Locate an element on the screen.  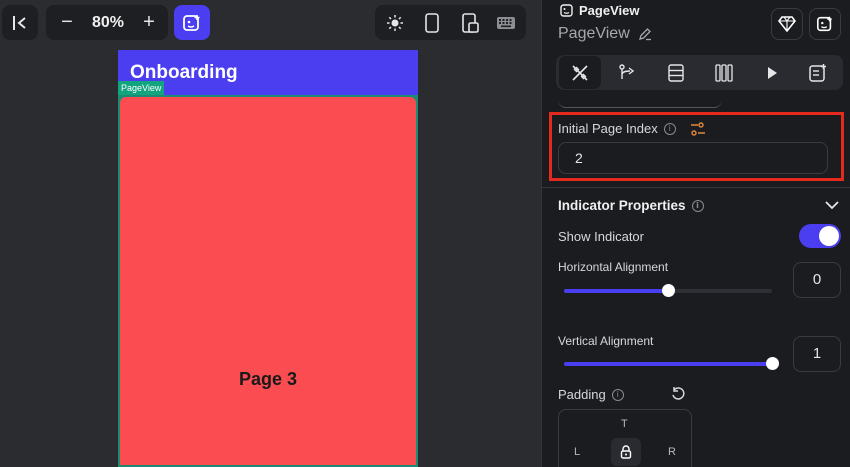
initial-page-index-text: Initial Page Index is located at coordinates (608, 128).